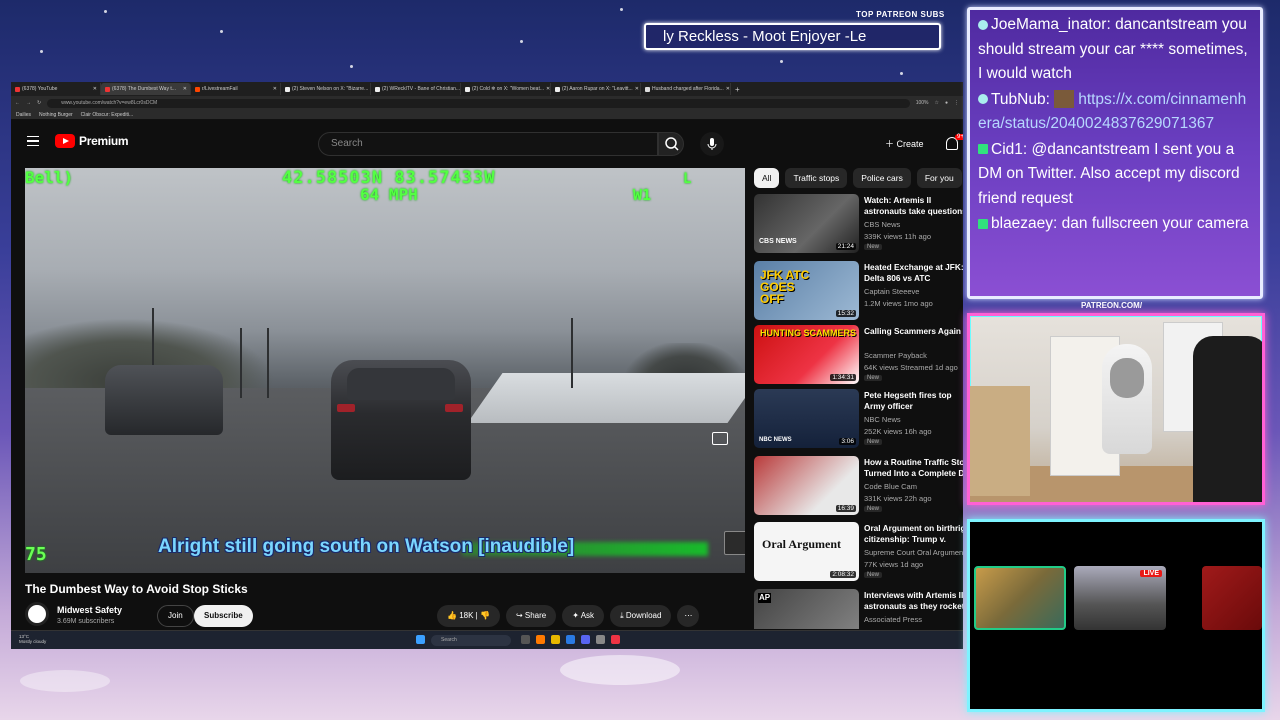 The image size is (1280, 720). I want to click on url-field: www.youtube.com/watch?v=ew8Lcr0sDCM, so click(478, 103).